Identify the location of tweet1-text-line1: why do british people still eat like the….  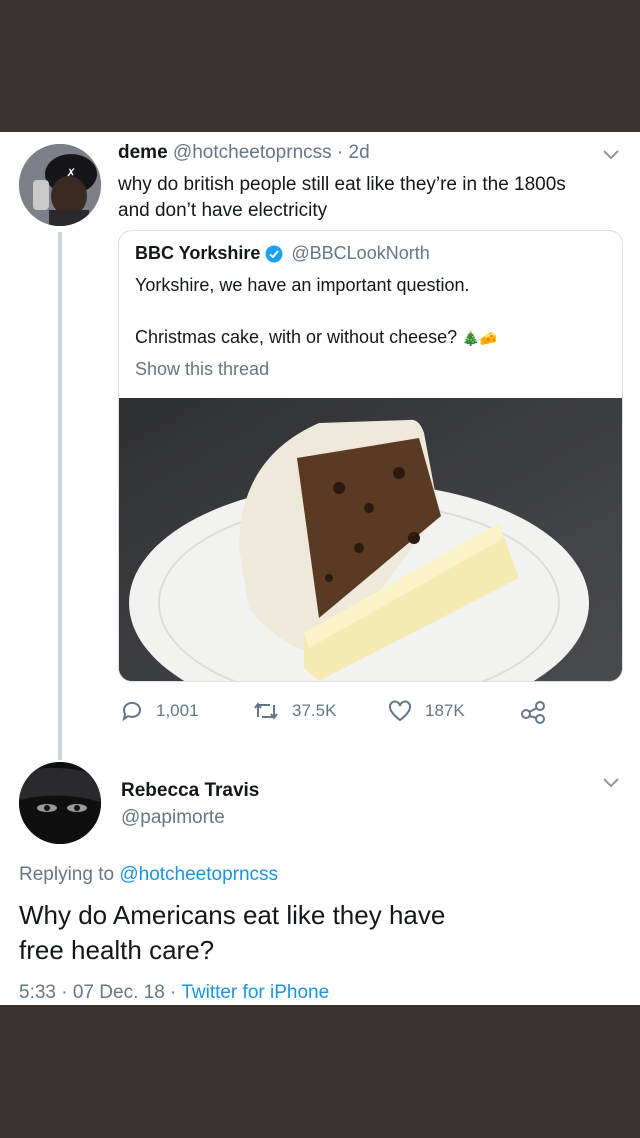
(342, 184).